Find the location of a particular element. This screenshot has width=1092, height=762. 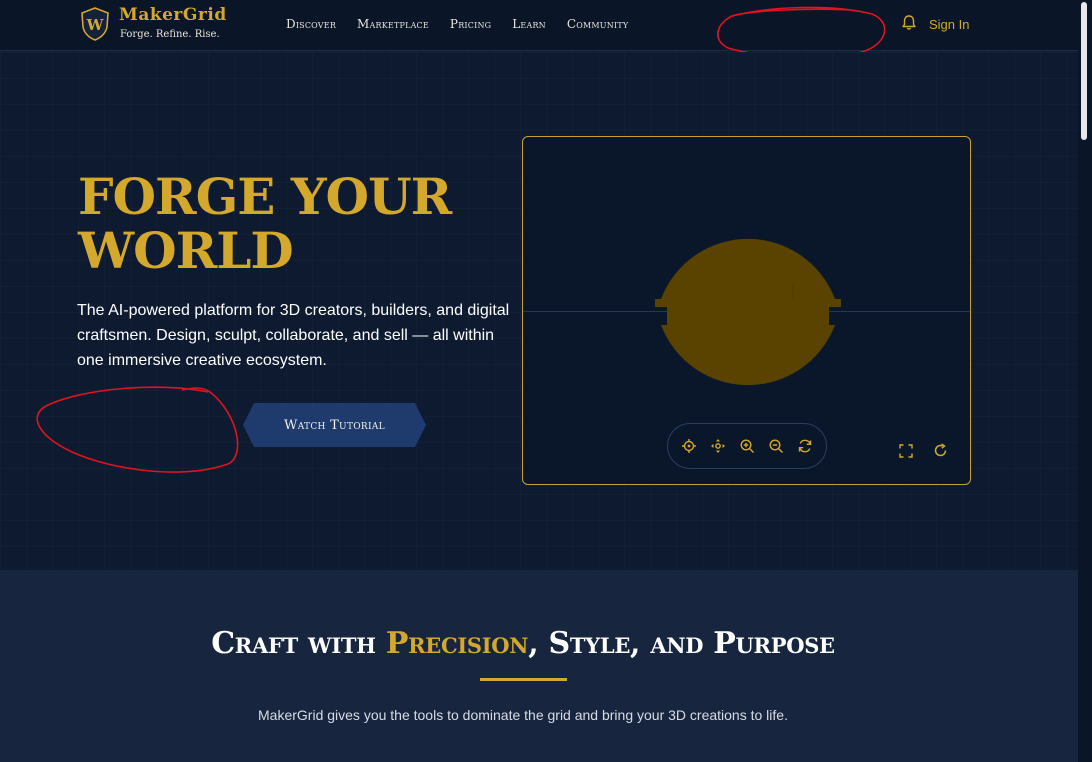

svg-text: W is located at coordinates (95, 25).